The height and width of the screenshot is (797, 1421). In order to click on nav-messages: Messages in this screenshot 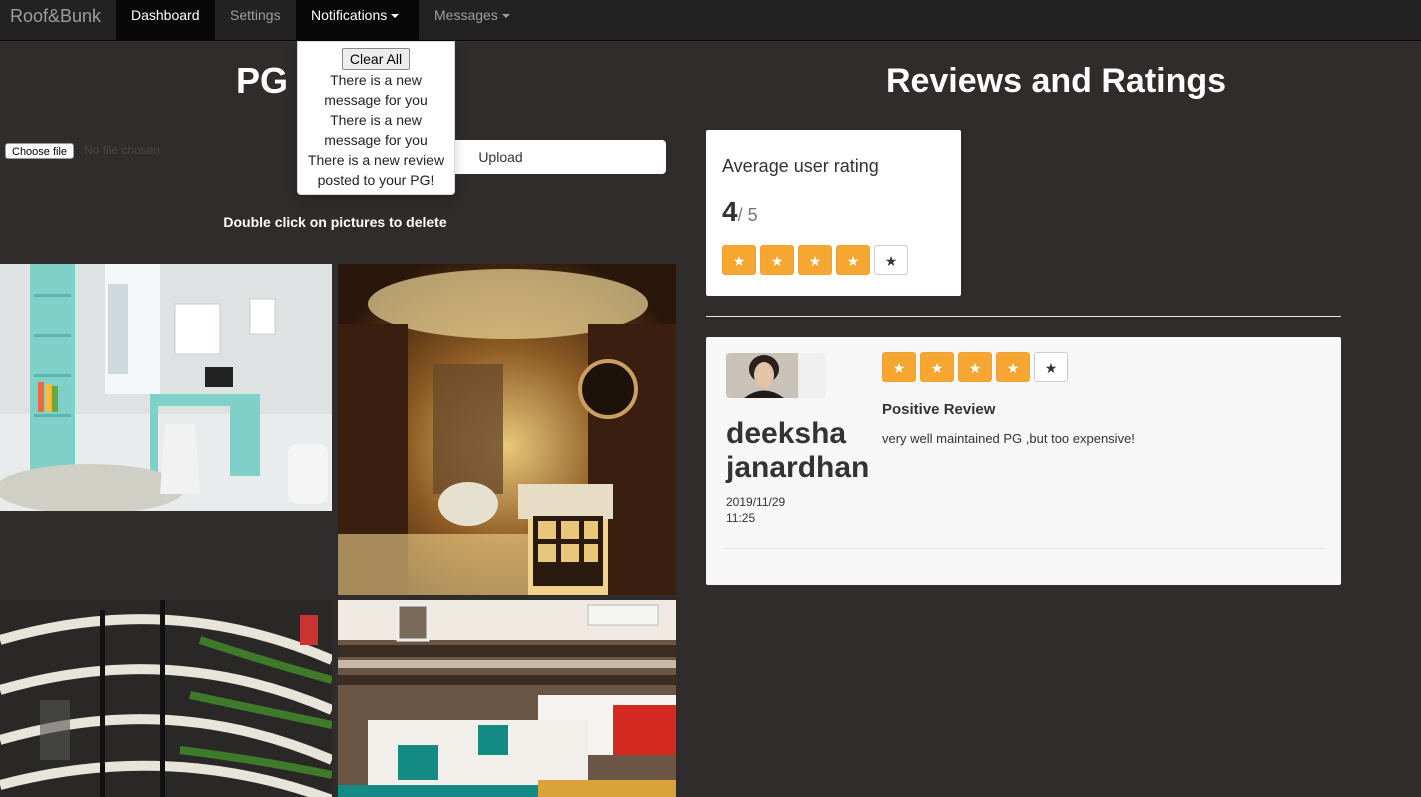, I will do `click(472, 20)`.